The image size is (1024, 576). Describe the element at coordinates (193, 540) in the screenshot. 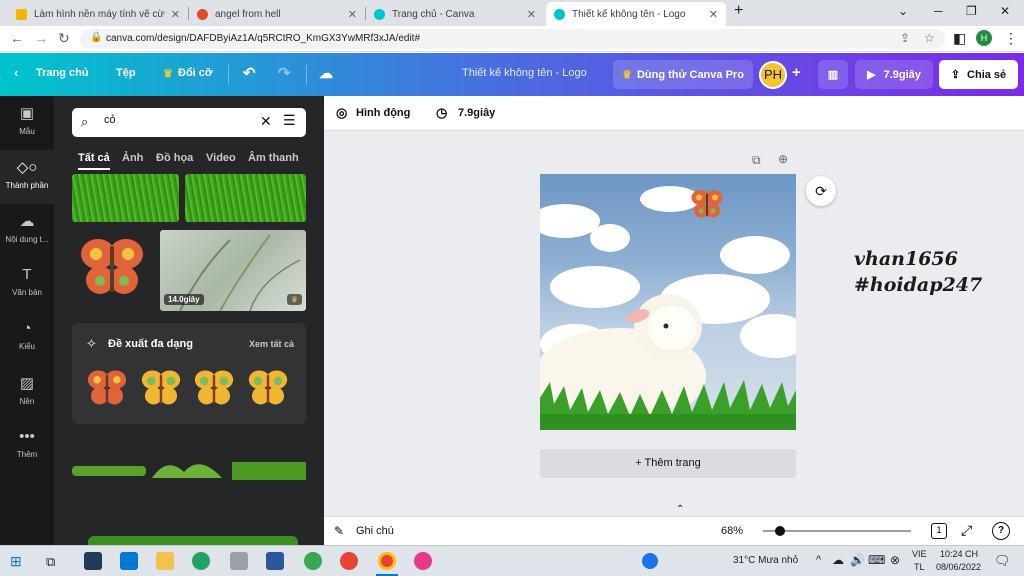

I see `grass-graphic-partial` at that location.